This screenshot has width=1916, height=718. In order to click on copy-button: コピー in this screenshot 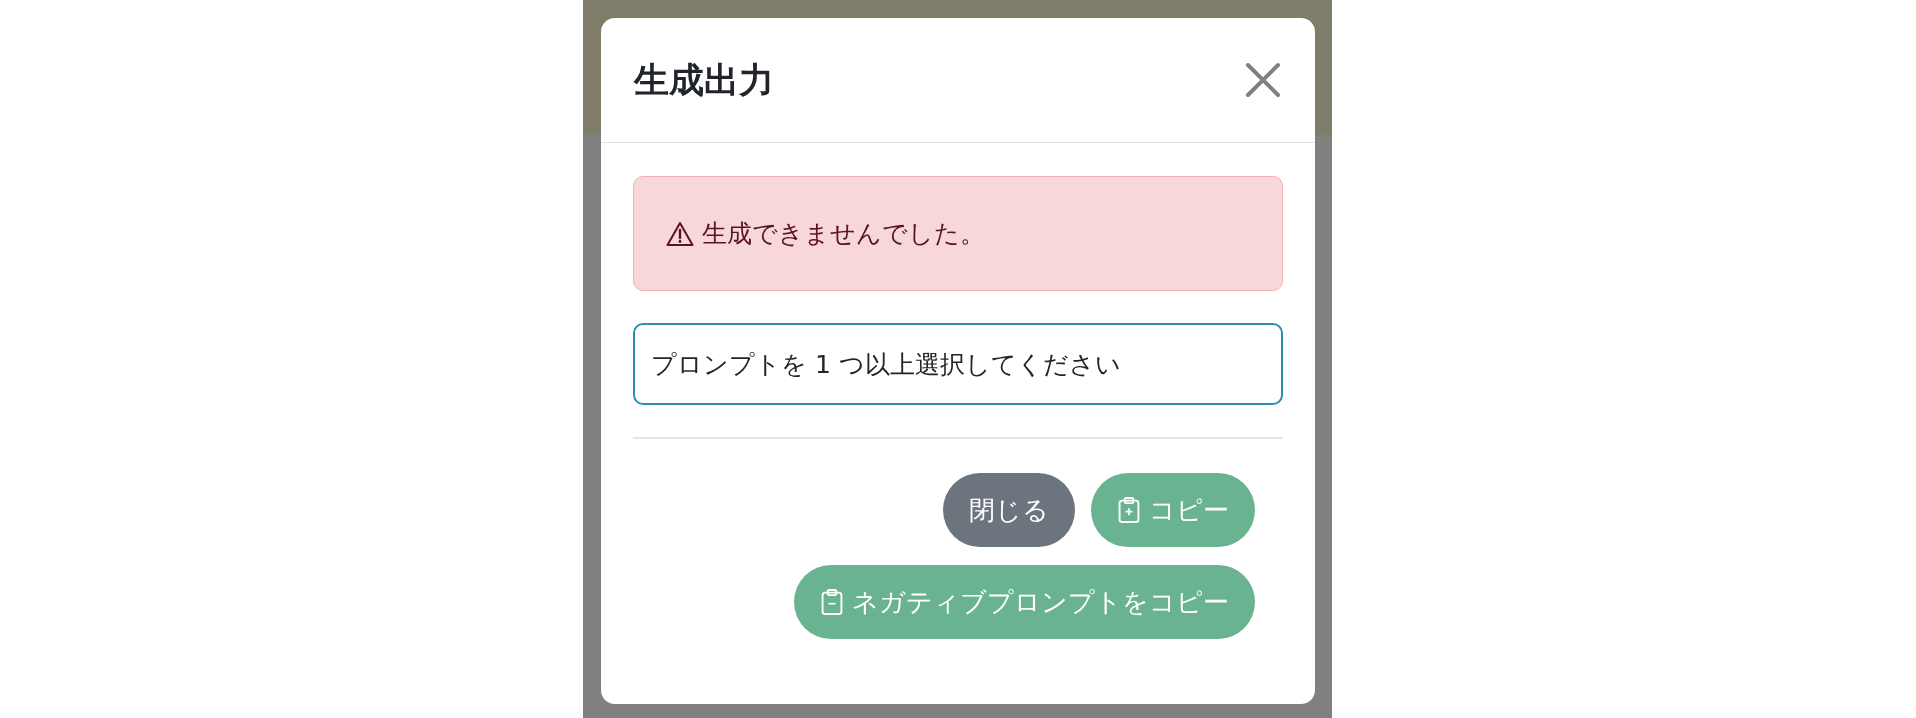, I will do `click(1173, 510)`.